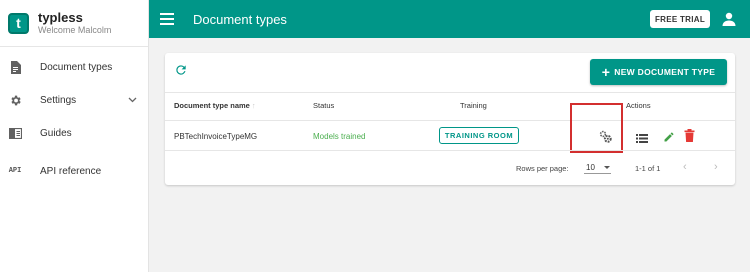  What do you see at coordinates (479, 135) in the screenshot?
I see `training-room-button: TRAINING ROOM` at bounding box center [479, 135].